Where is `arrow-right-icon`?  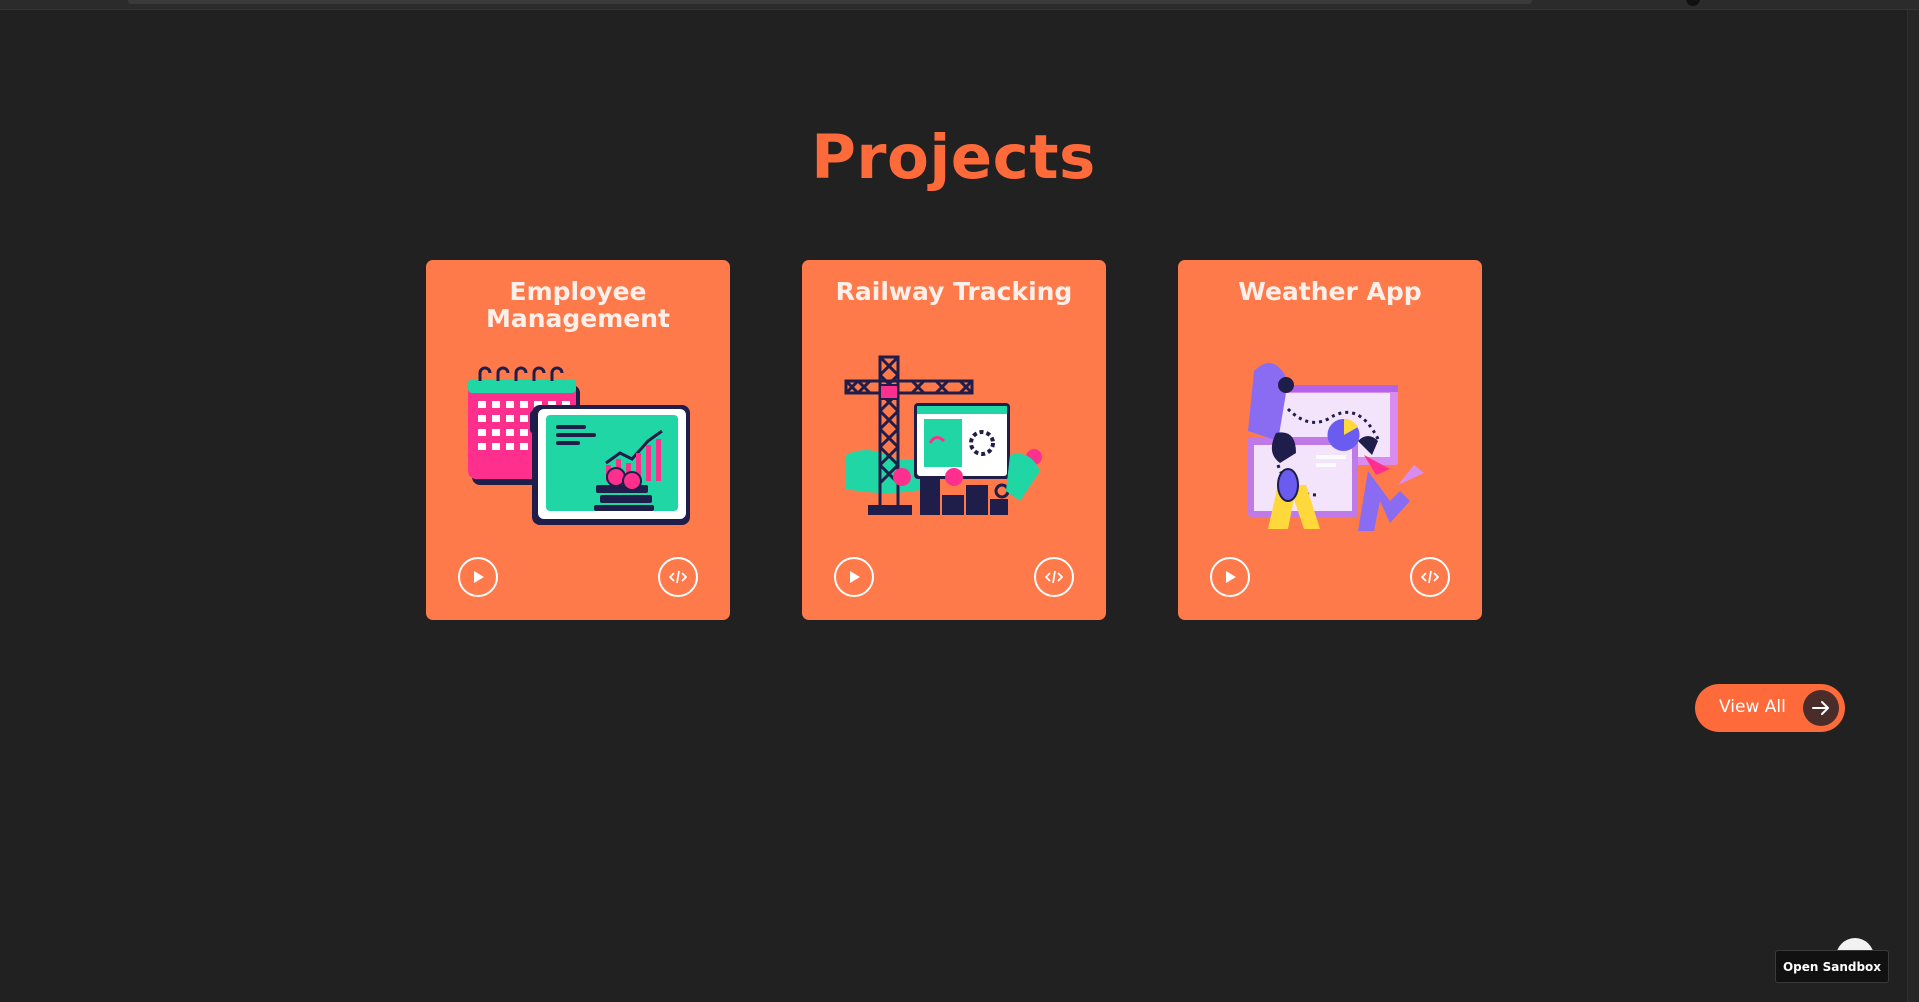 arrow-right-icon is located at coordinates (1821, 708).